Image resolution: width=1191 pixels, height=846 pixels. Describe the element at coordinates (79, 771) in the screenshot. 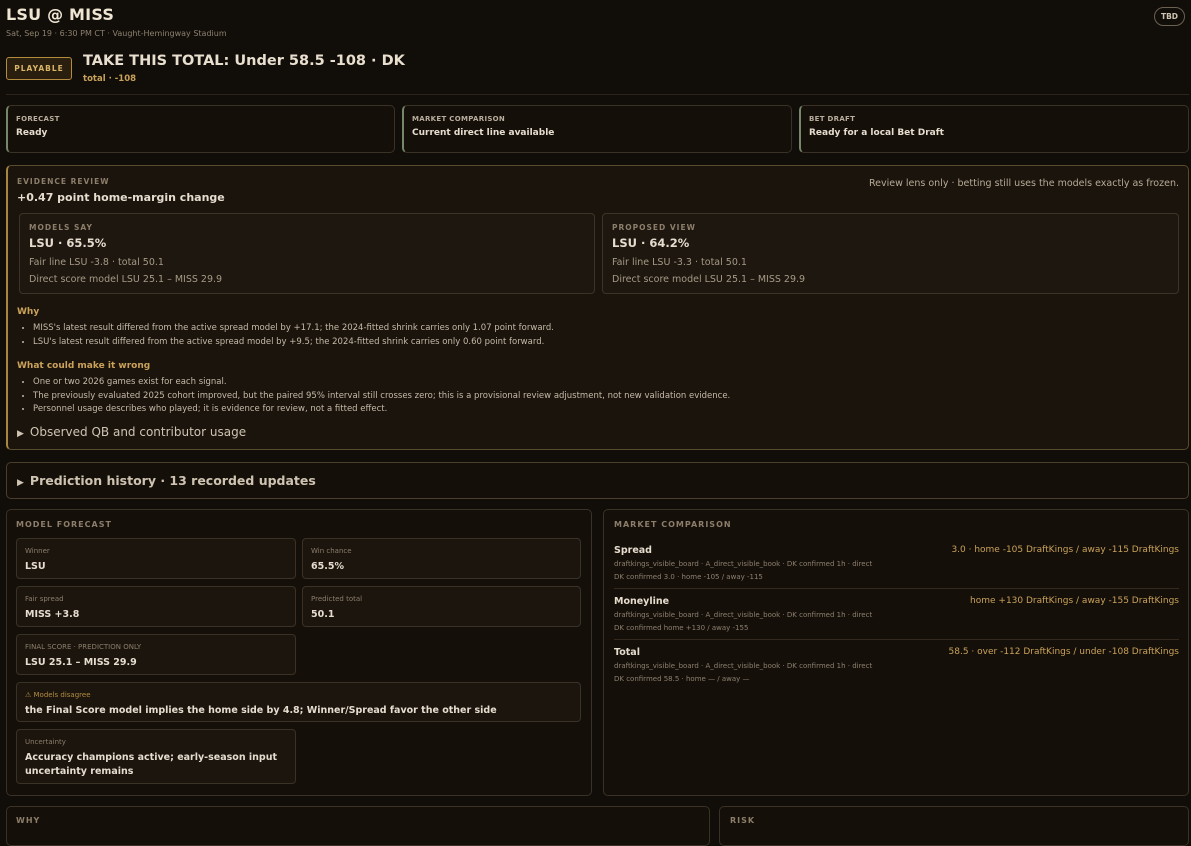

I see `uncertainty-line-2: uncertainty remains` at that location.